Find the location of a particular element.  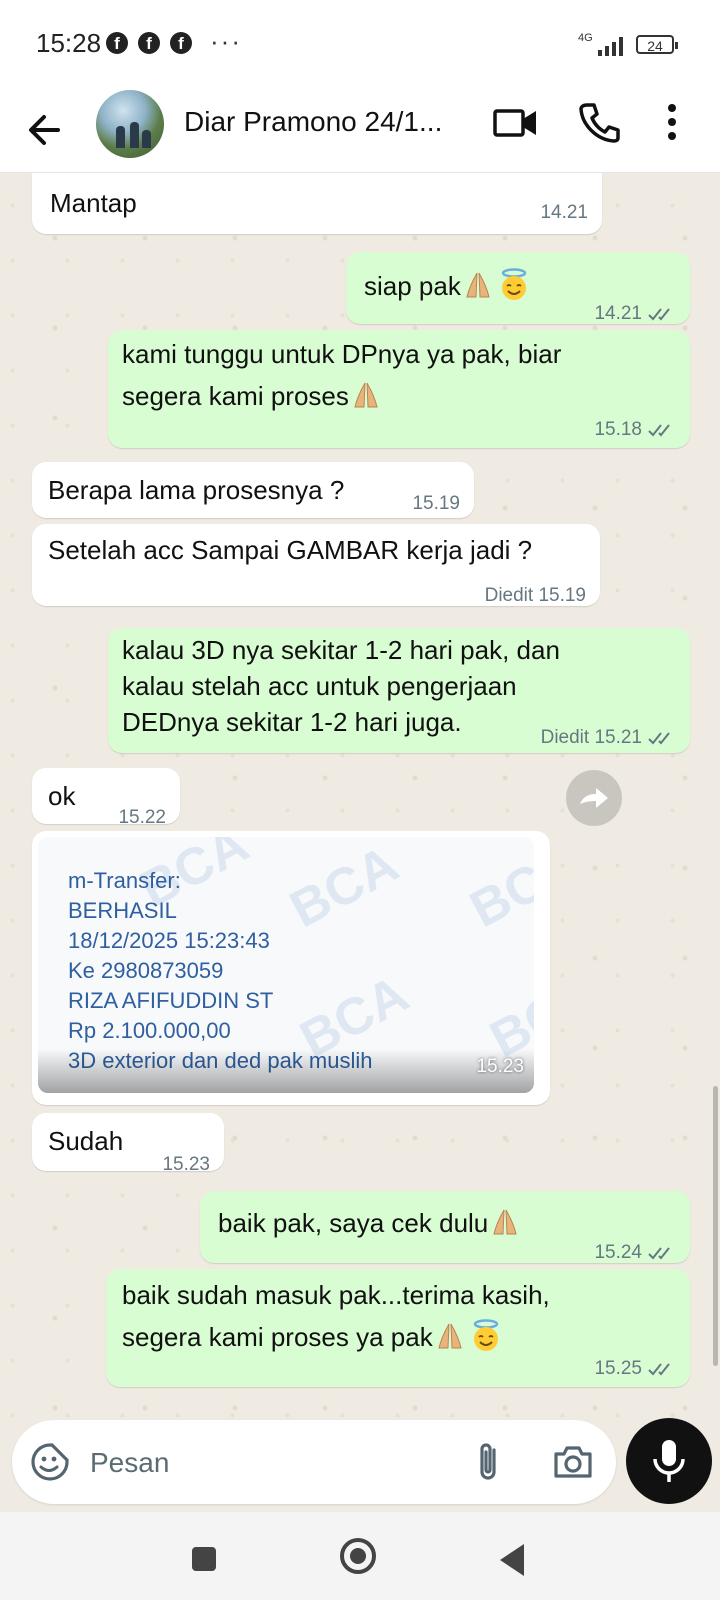

system-navigation-bar is located at coordinates (360, 1556).